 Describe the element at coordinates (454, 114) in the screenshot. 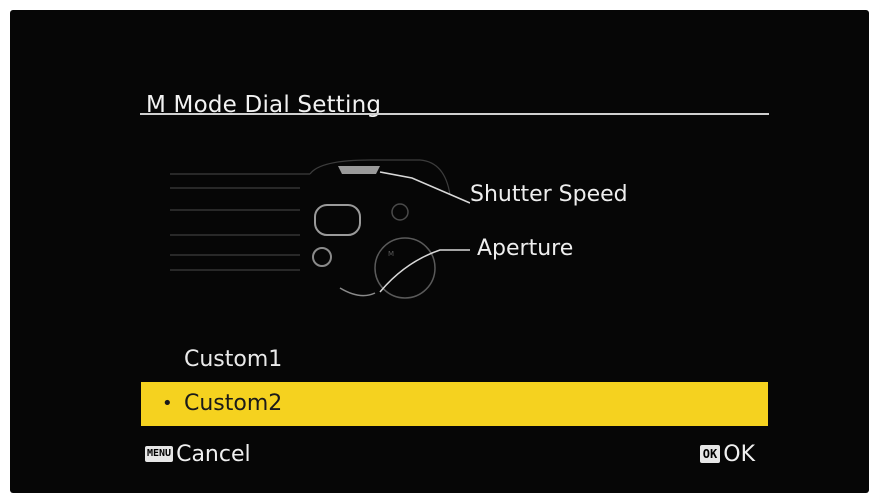

I see `title-divider` at that location.